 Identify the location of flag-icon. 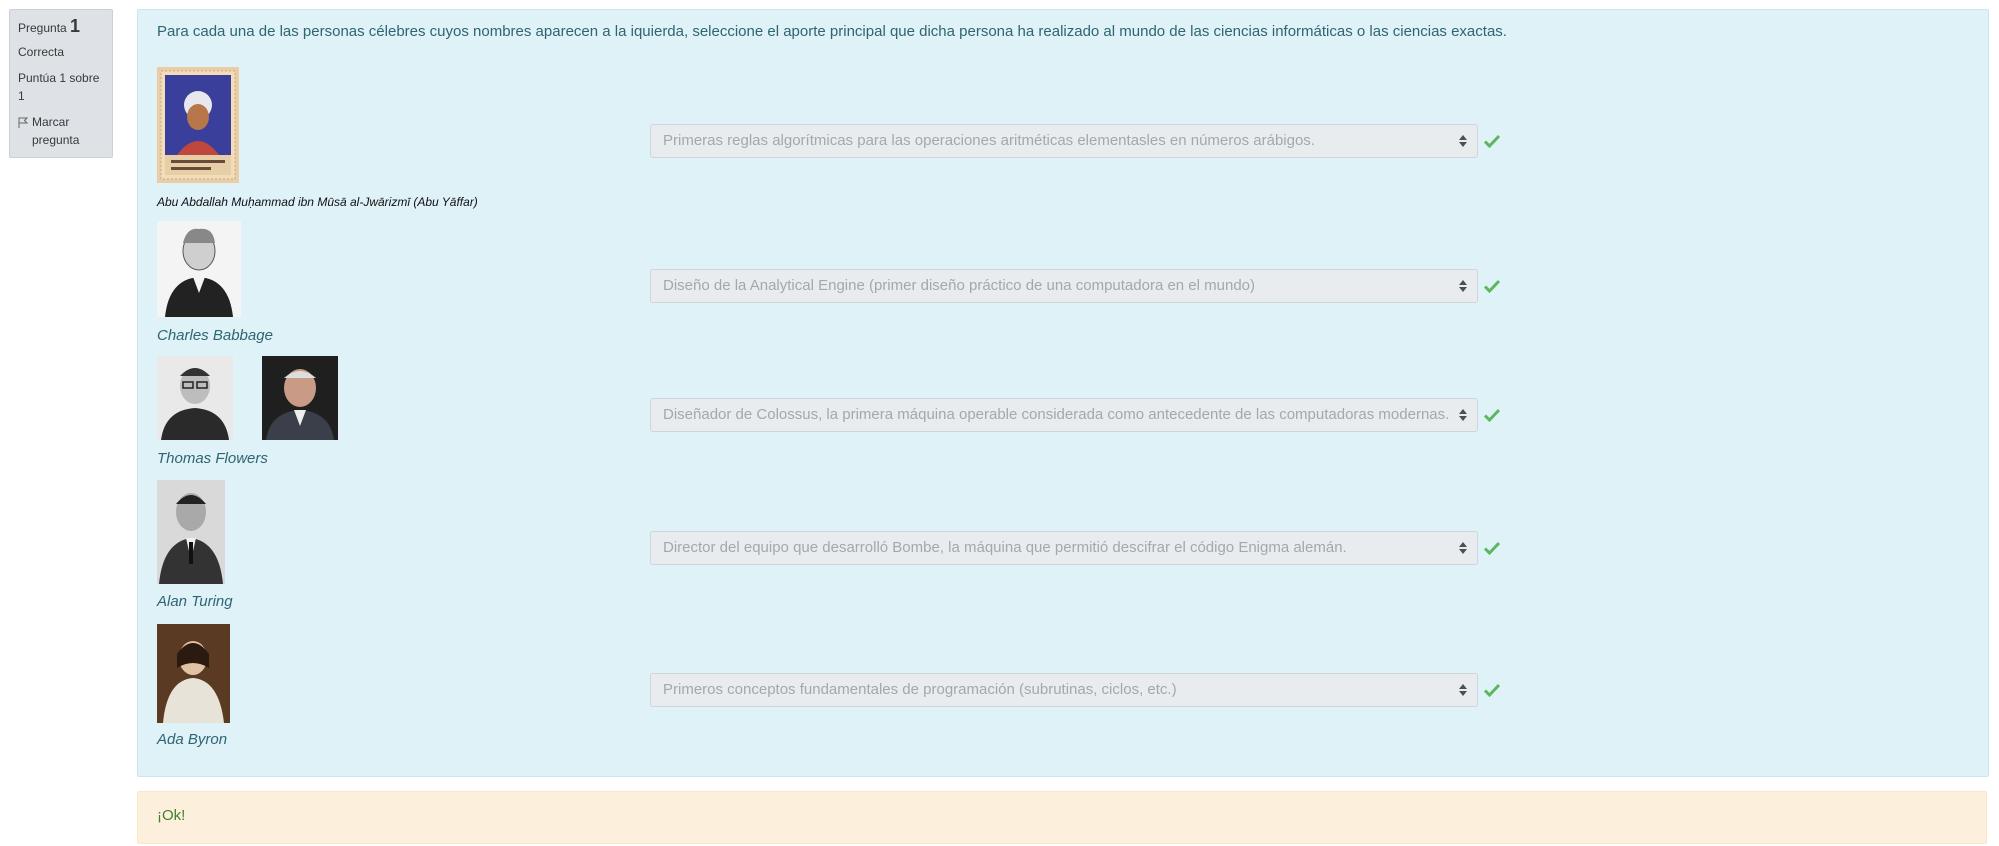
(23, 122).